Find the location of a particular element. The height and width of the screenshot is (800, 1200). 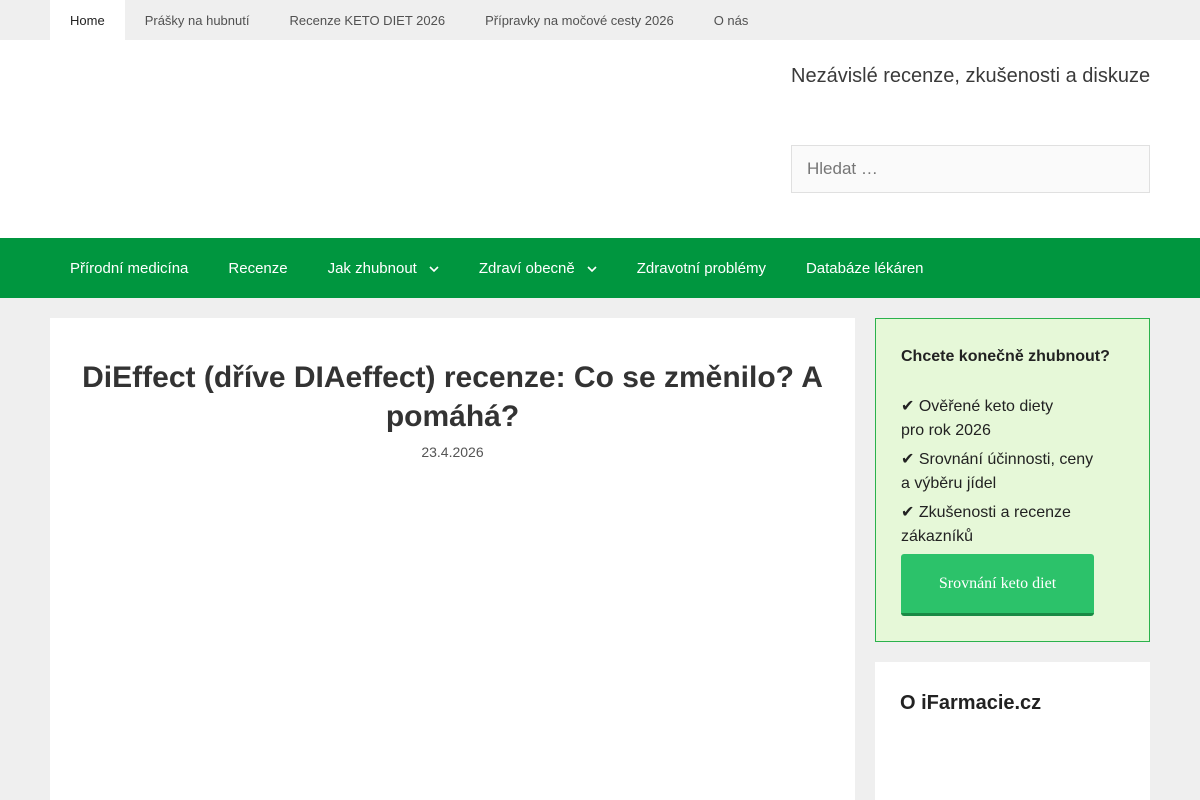

main-nav-item-prirodni-medicina: Přírodní medicína is located at coordinates (129, 268).